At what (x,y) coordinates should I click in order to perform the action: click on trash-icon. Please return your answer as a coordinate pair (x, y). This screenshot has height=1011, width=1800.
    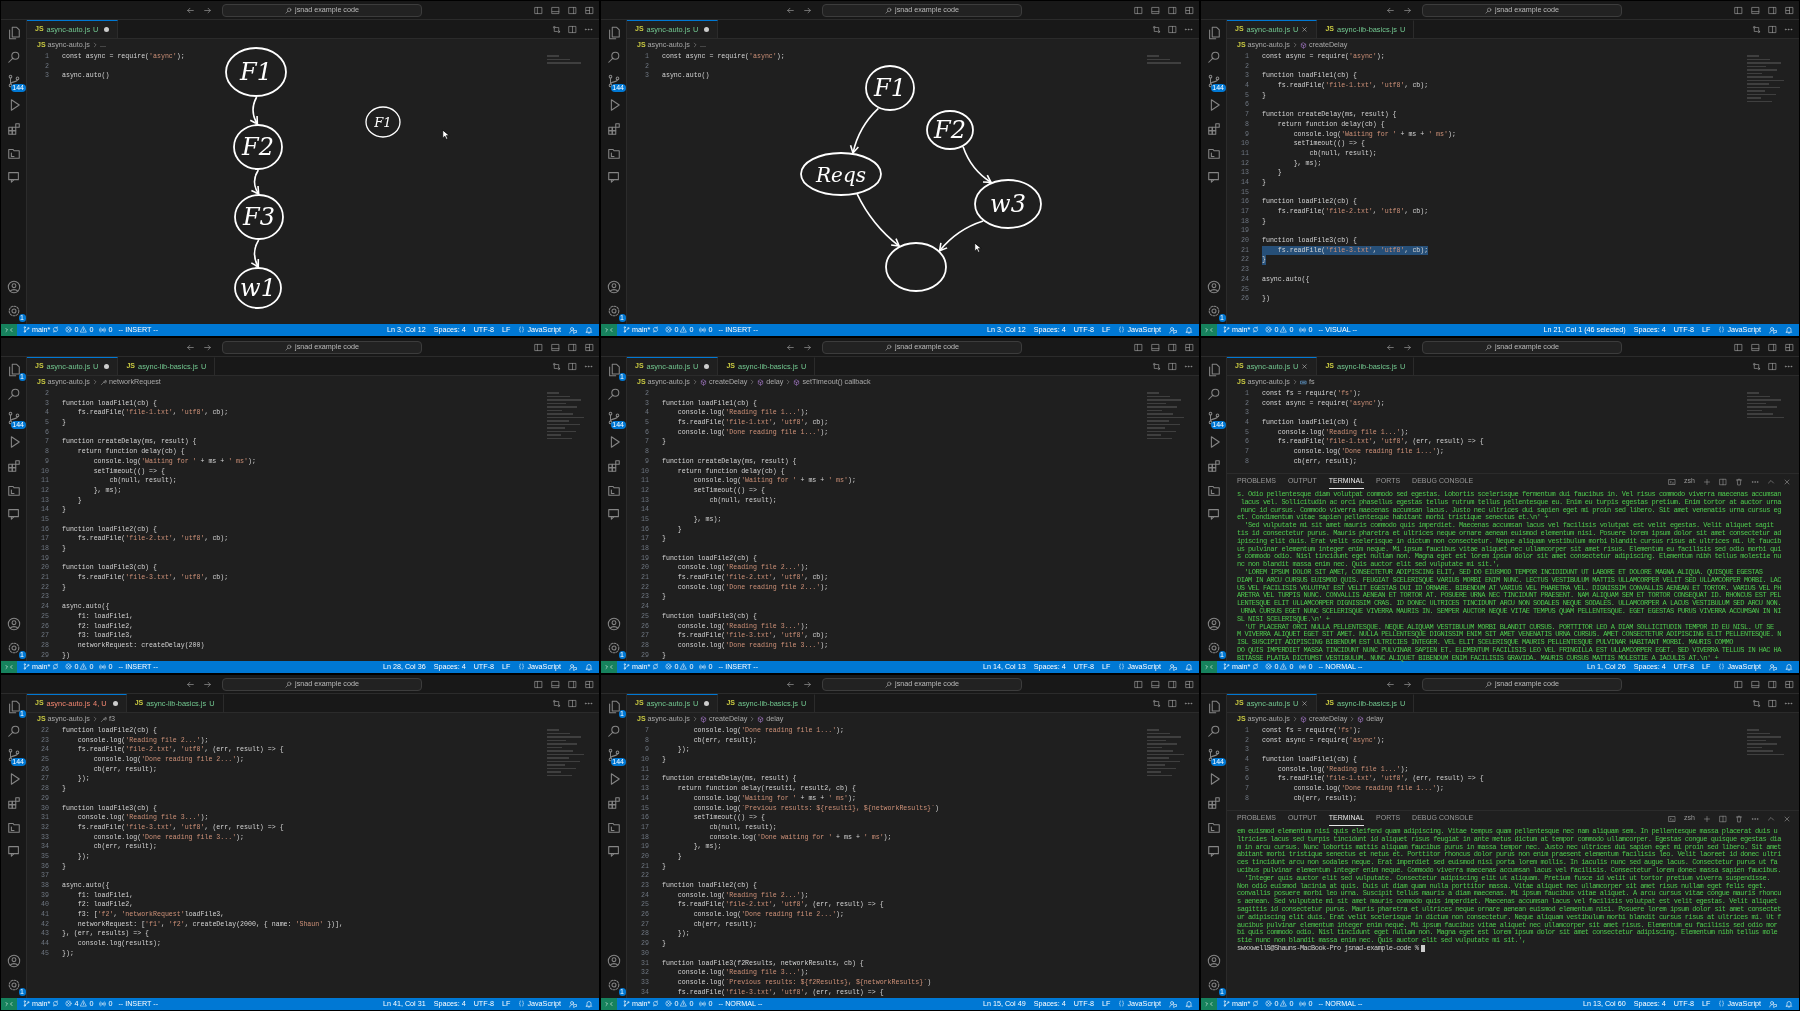
    Looking at the image, I should click on (1739, 818).